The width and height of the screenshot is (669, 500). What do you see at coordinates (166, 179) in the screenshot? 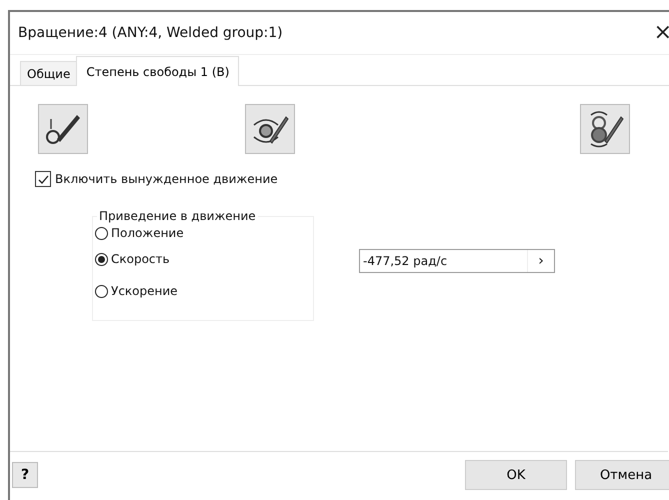
I see `checkbox-label: Включить вынужденное движение` at bounding box center [166, 179].